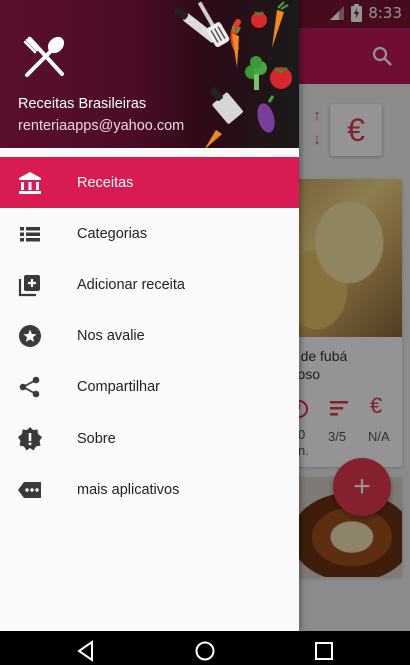 The image size is (410, 665). What do you see at coordinates (149, 438) in the screenshot?
I see `menu-item-sobre: Sobre` at bounding box center [149, 438].